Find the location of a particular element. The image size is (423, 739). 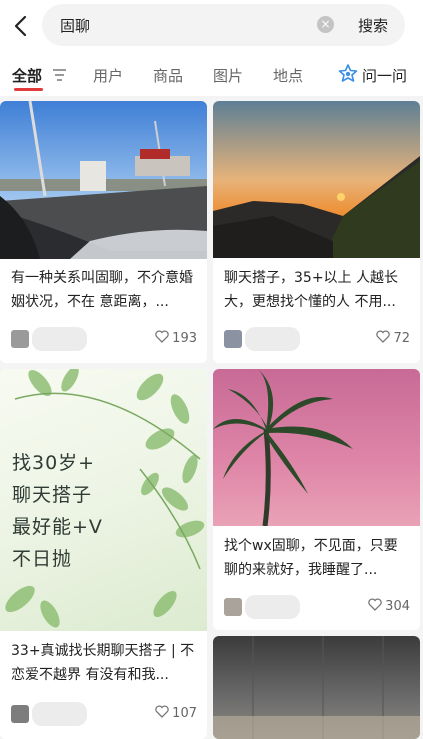

filter-tabs: 全部 用户 商品 图片 地点 问一问 is located at coordinates (211, 77).